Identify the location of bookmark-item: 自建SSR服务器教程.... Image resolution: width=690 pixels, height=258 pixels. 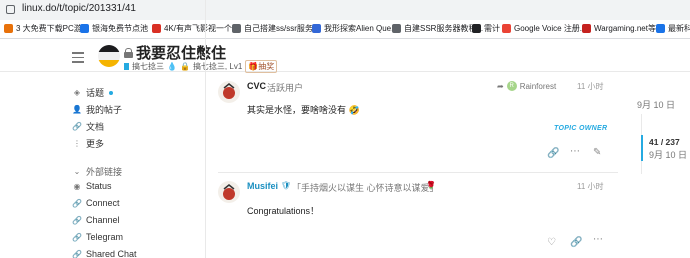
(437, 28).